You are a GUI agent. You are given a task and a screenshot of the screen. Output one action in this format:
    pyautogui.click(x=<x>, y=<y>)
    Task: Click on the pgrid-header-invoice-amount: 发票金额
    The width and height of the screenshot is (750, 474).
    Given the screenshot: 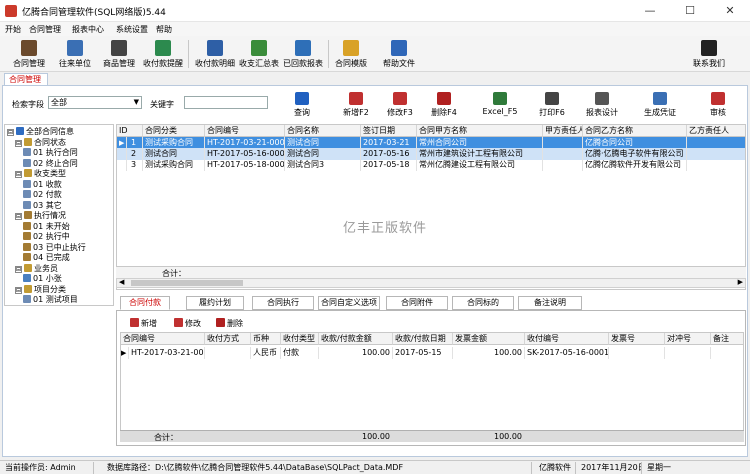 What is the action you would take?
    pyautogui.click(x=489, y=339)
    